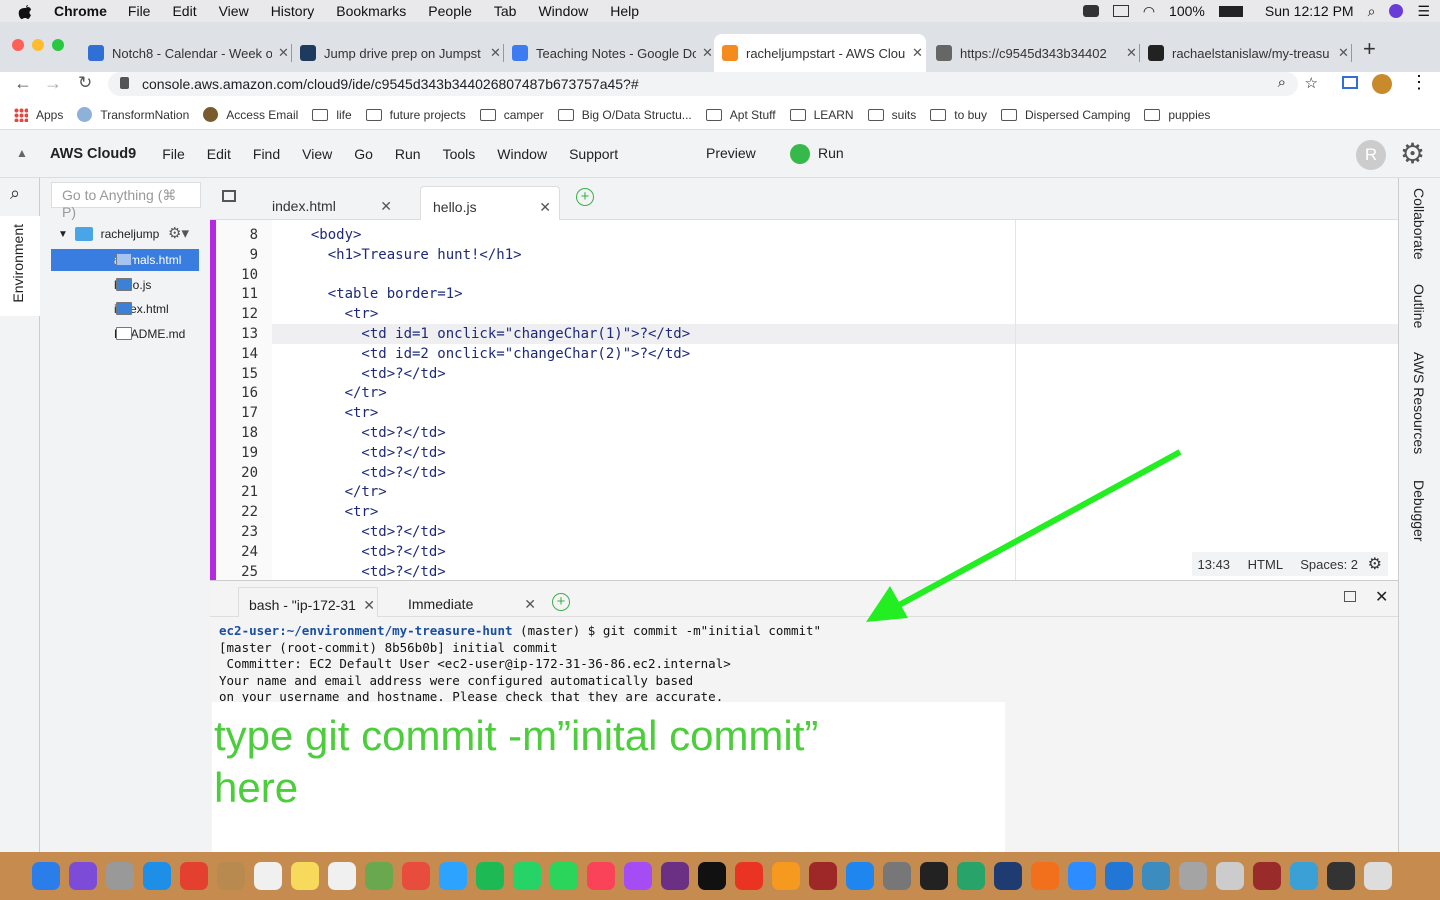 The height and width of the screenshot is (900, 1440). I want to click on go-to-anything-input: Go to Anything (⌘ P), so click(126, 201).